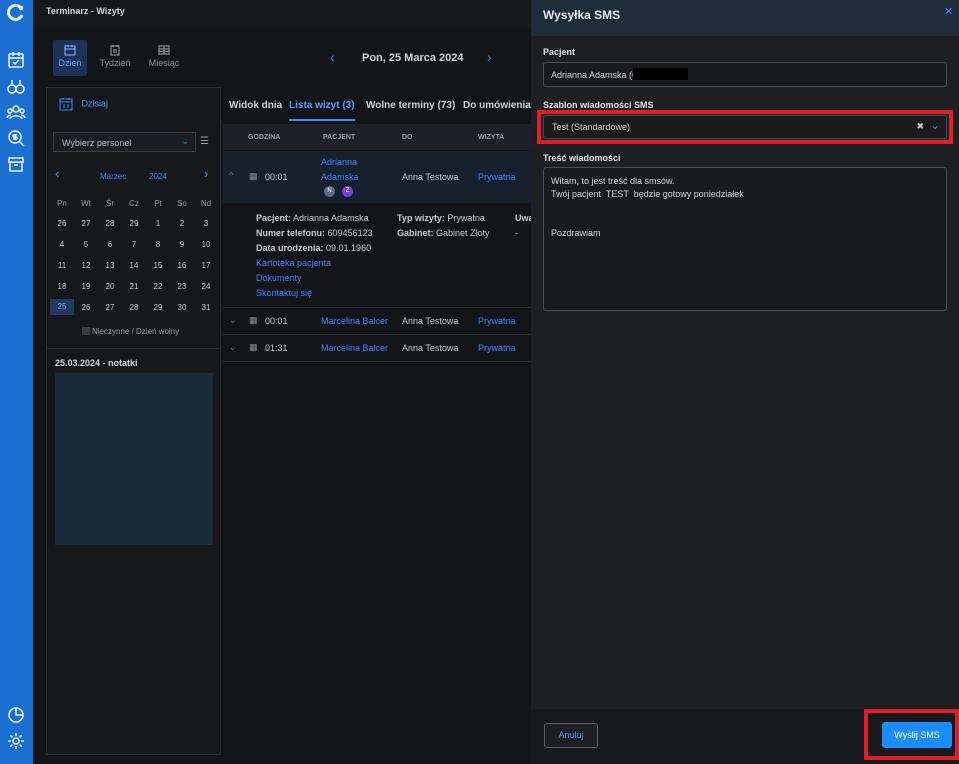  Describe the element at coordinates (598, 105) in the screenshot. I see `template-label: Szablon wiadomości SMS` at that location.